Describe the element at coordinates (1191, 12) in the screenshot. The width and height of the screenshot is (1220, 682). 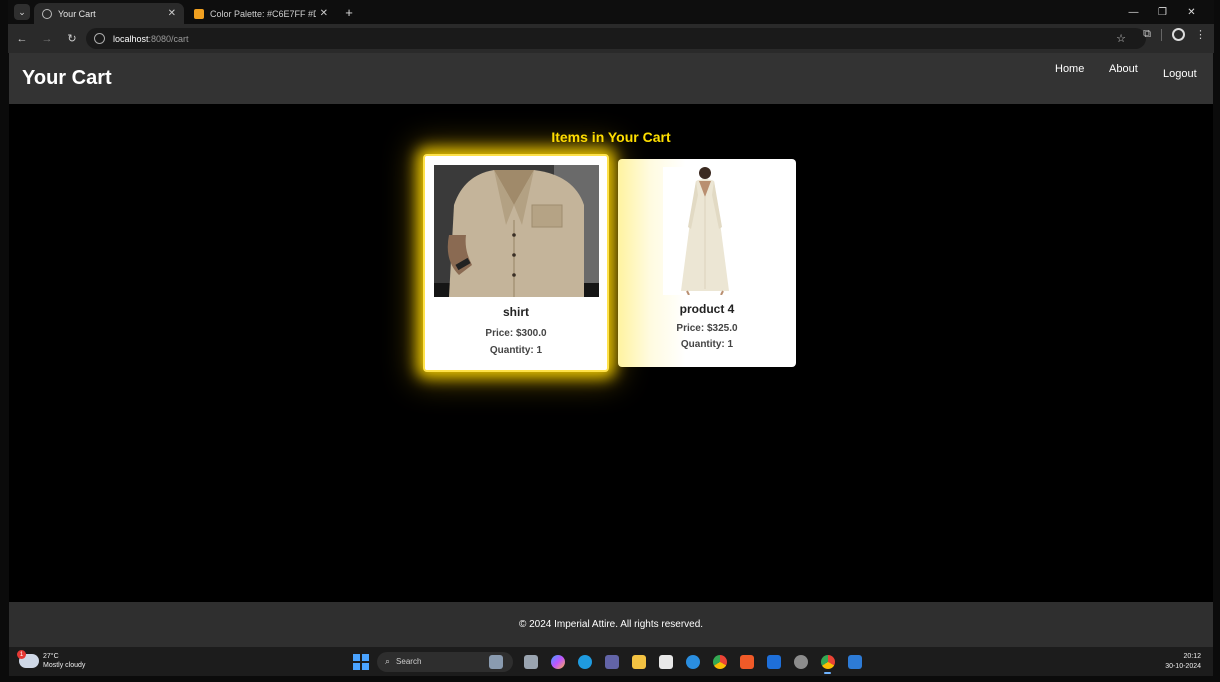
I see `close-window-icon: ✕` at that location.